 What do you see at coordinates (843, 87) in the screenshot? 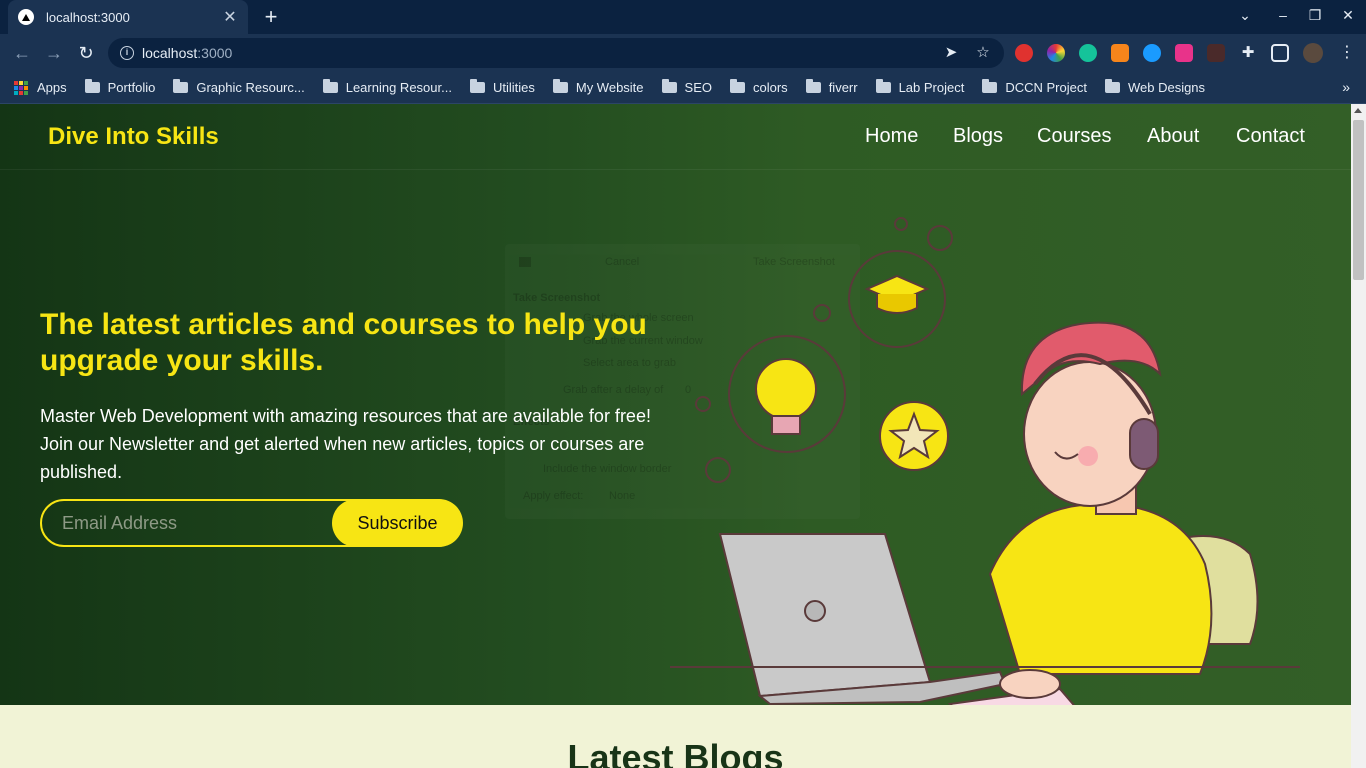
I see `bookmark-label: fiverr` at bounding box center [843, 87].